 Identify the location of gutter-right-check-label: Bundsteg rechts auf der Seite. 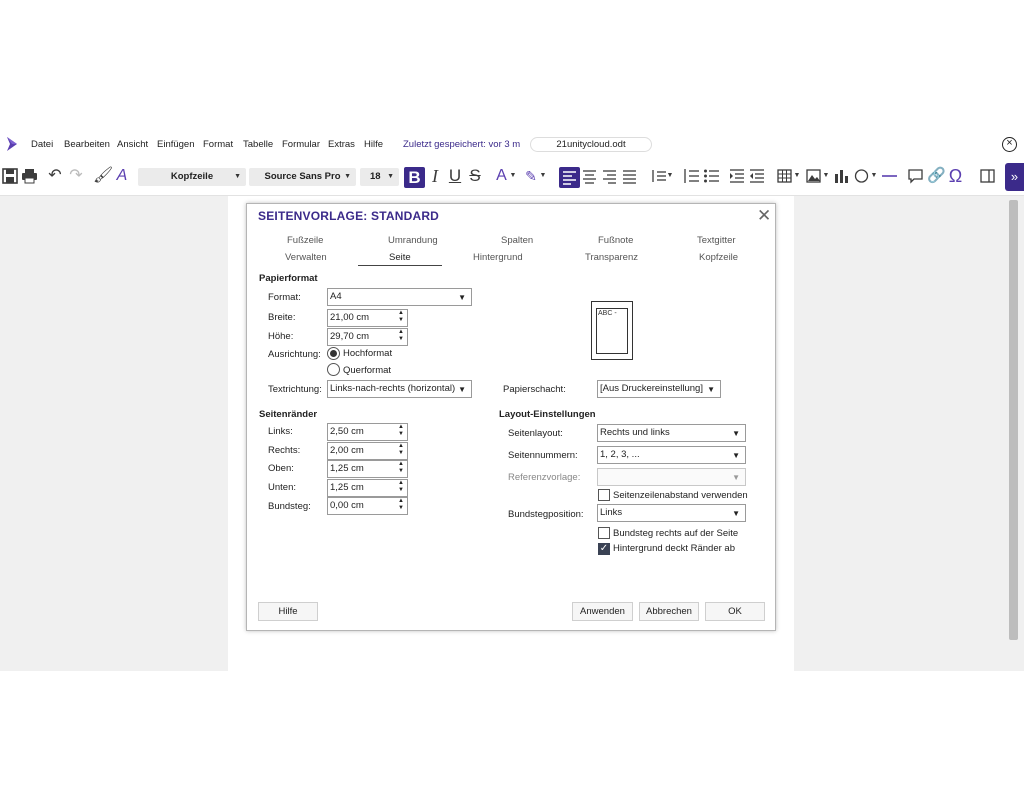
(675, 533).